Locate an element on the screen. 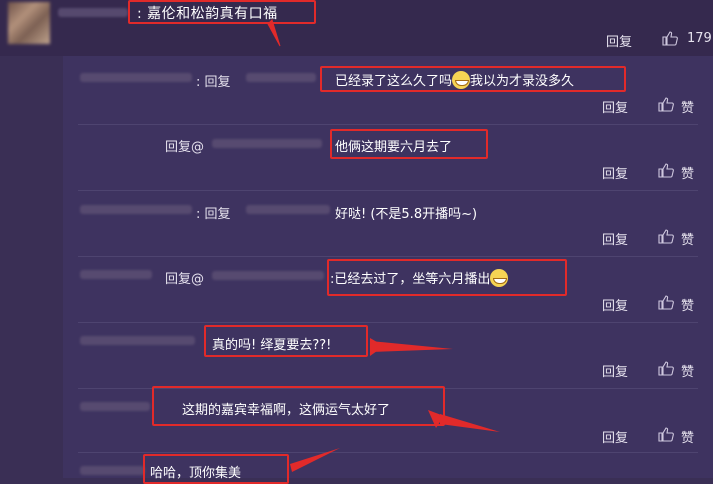 This screenshot has height=484, width=713. avatar is located at coordinates (29, 23).